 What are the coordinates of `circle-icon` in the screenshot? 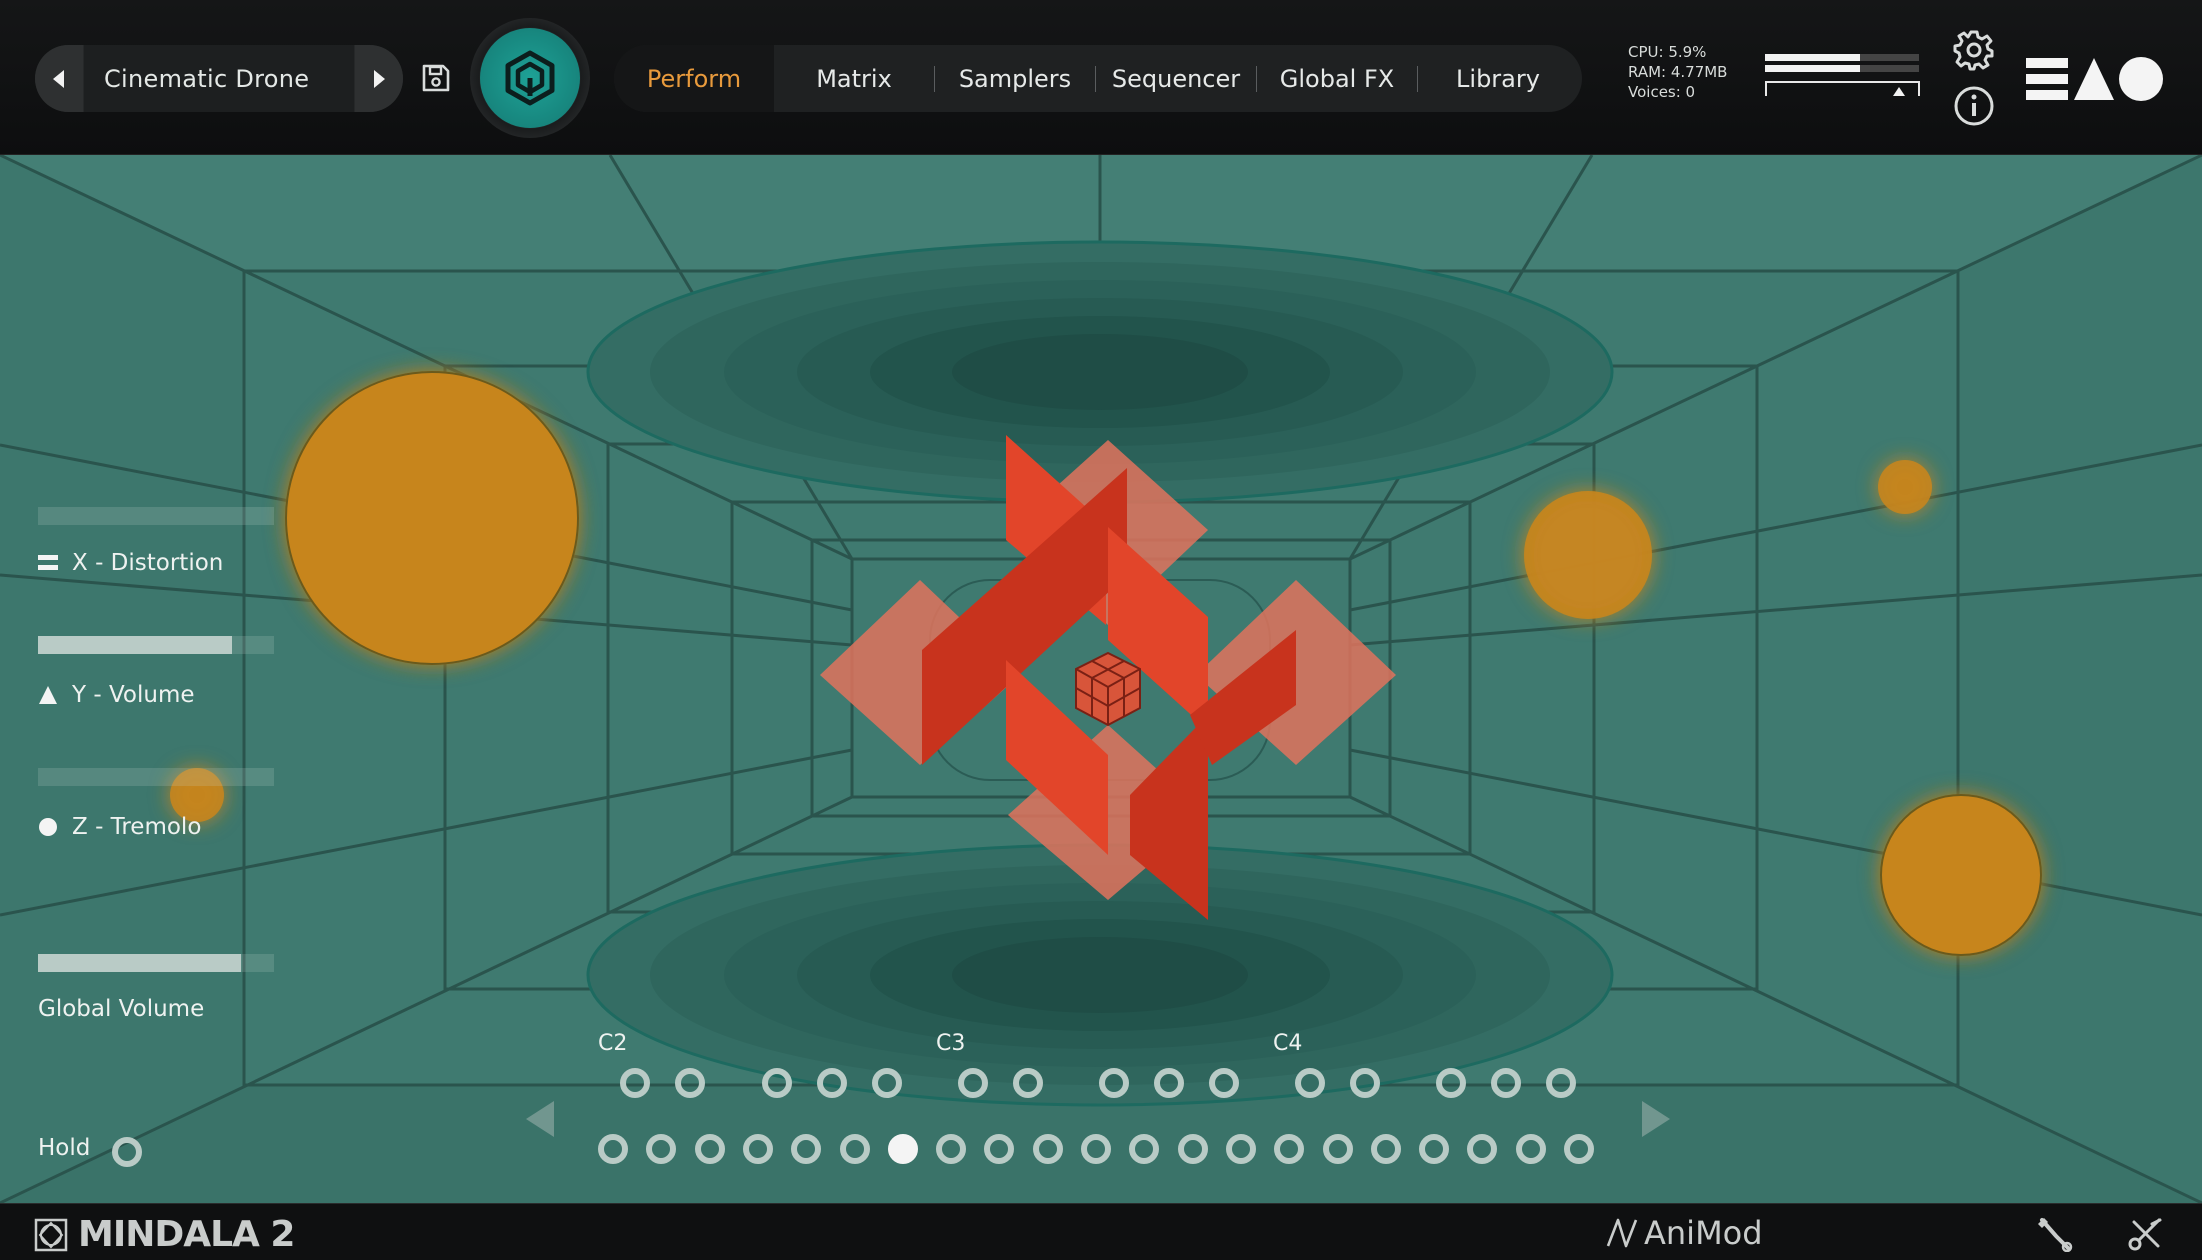 It's located at (48, 827).